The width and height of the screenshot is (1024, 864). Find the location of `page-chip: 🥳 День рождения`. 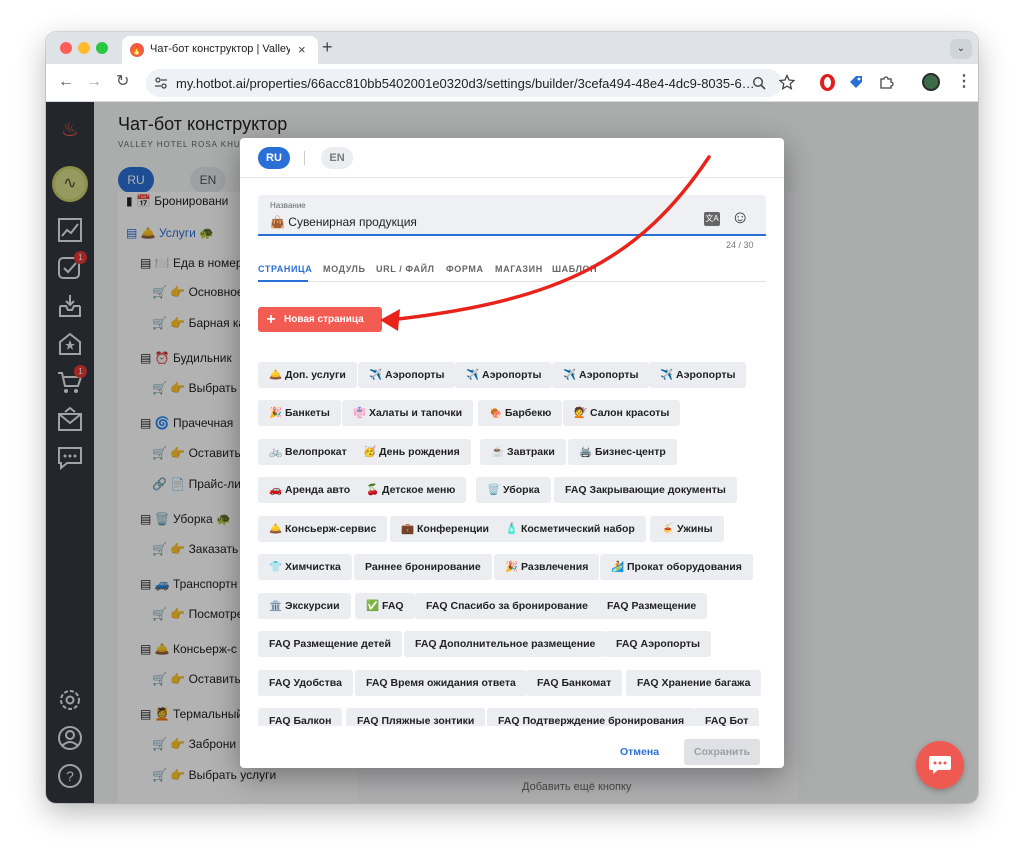

page-chip: 🥳 День рождения is located at coordinates (411, 452).